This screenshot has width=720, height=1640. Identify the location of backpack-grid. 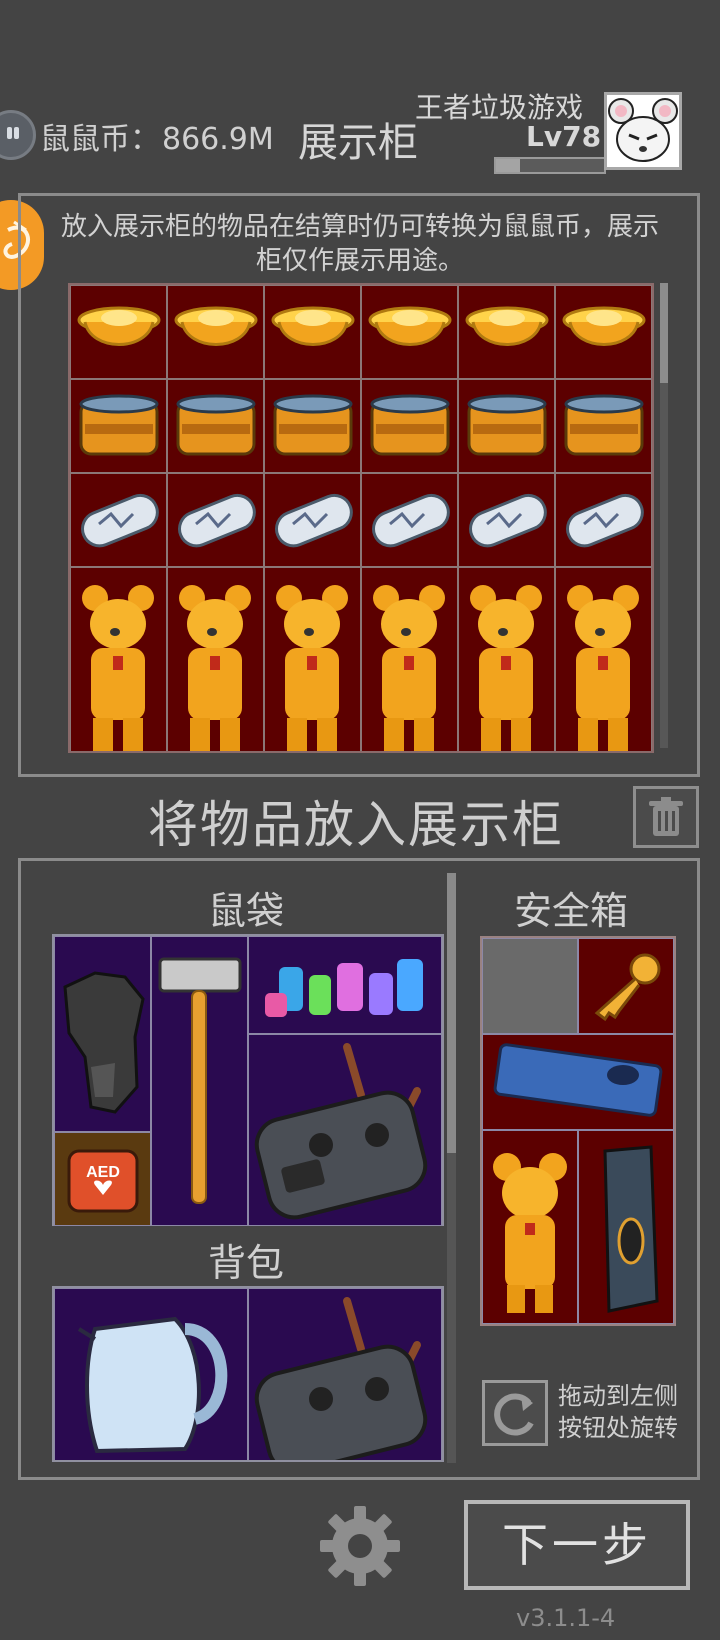
(248, 1374).